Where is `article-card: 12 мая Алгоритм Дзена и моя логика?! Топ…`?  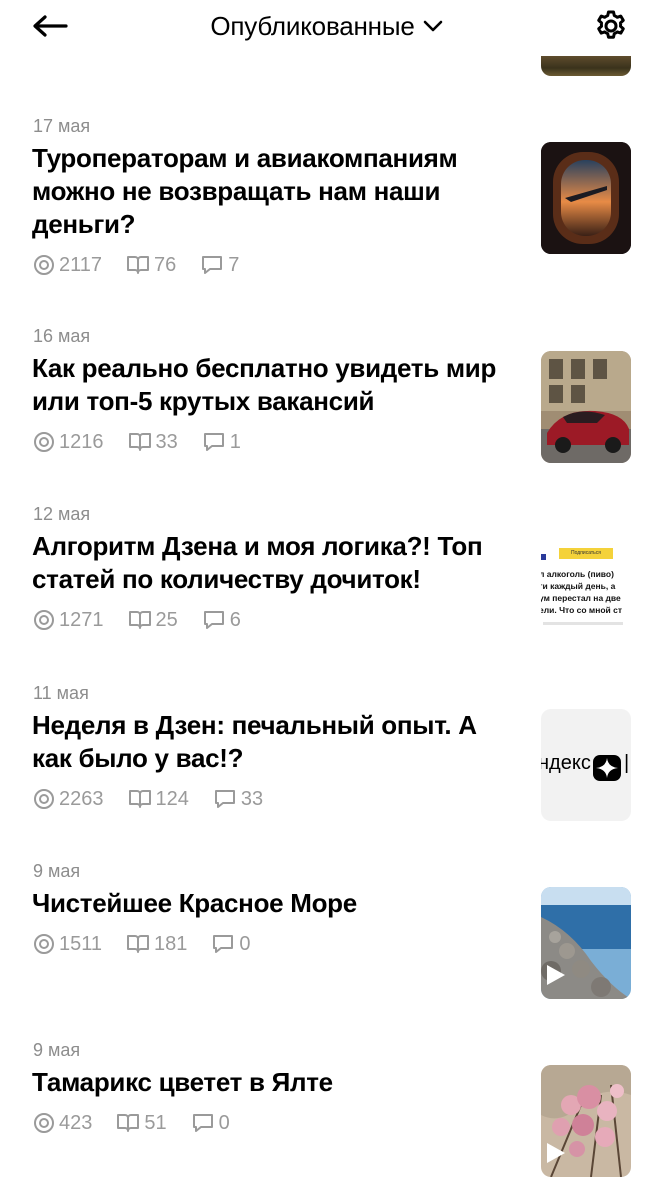
article-card: 12 мая Алгоритм Дзена и моя логика?! Топ… is located at coordinates (326, 573).